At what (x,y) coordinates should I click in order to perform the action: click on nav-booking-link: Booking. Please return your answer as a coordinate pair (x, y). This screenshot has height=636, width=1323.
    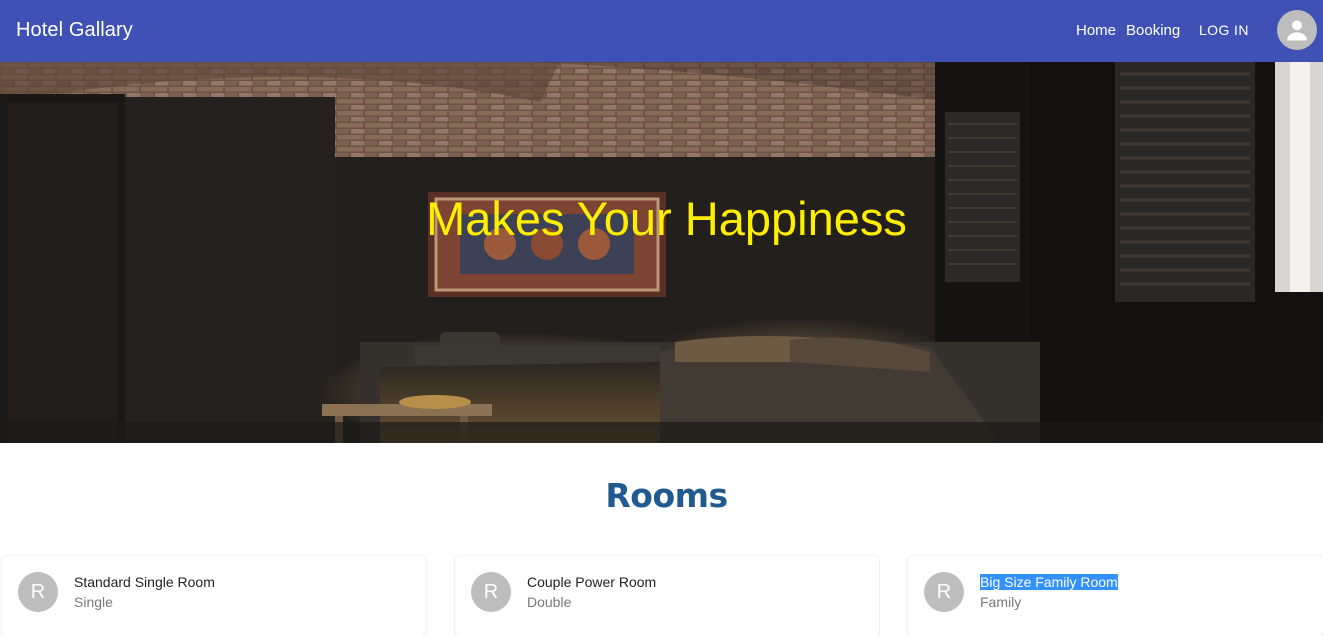
    Looking at the image, I should click on (1153, 30).